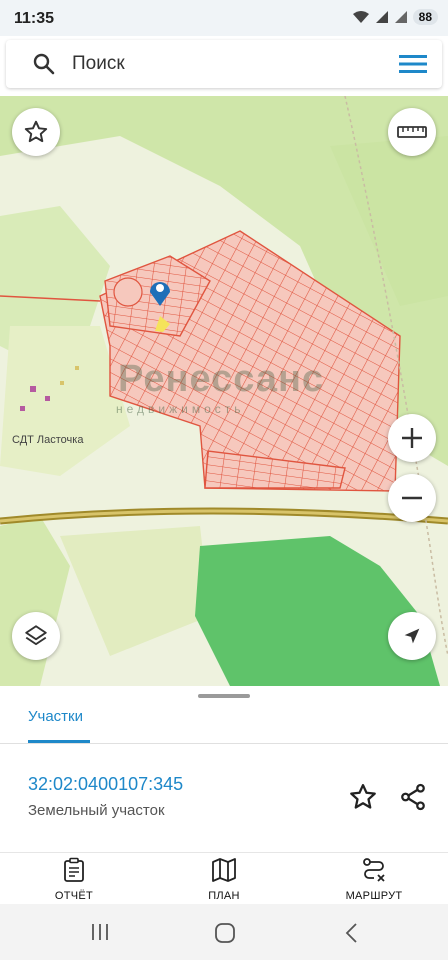  Describe the element at coordinates (48, 440) in the screenshot. I see `map-place-label: СДТ Ласточка` at that location.